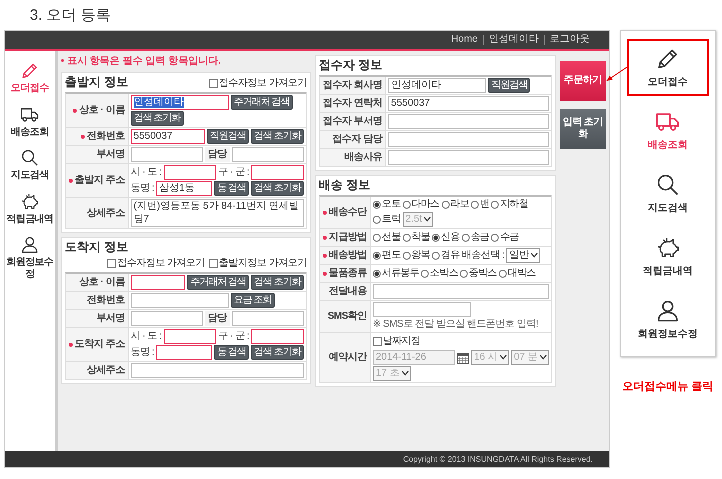 This screenshot has width=722, height=479. What do you see at coordinates (416, 255) in the screenshot?
I see `radio-option: 왕복` at bounding box center [416, 255].